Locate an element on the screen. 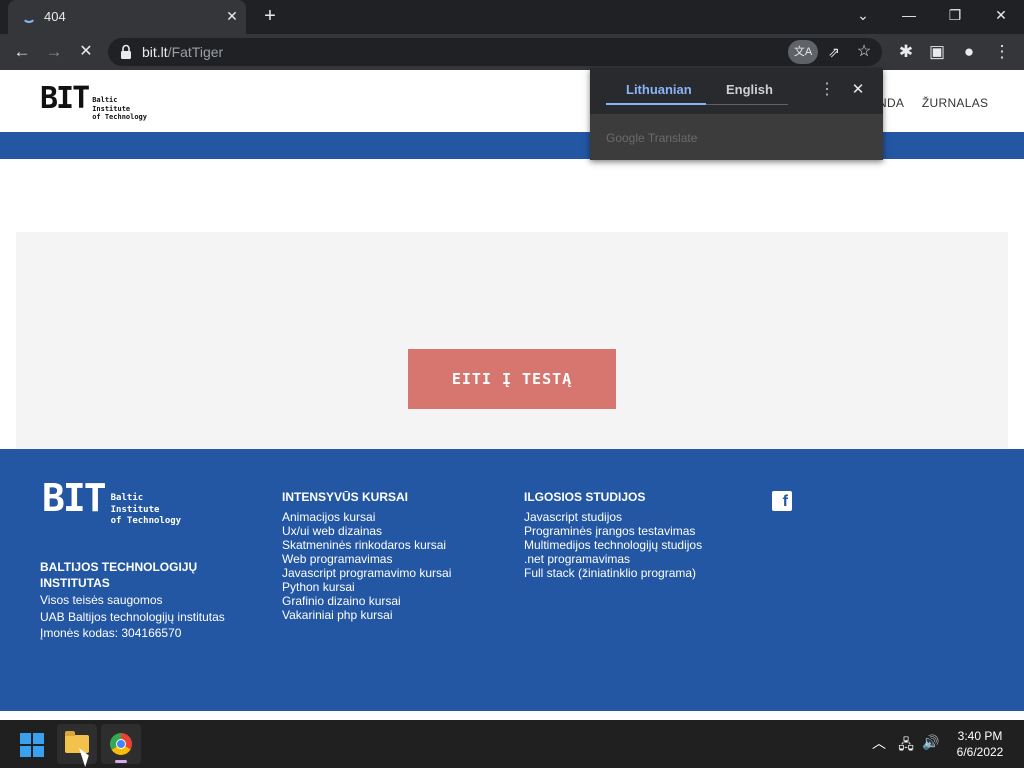  new-tab-plus-icon: + is located at coordinates (270, 17).